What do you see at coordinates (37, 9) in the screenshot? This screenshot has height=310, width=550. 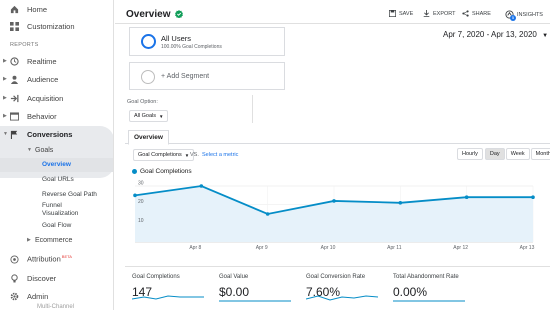 I see `sidebar-item-label: Home` at bounding box center [37, 9].